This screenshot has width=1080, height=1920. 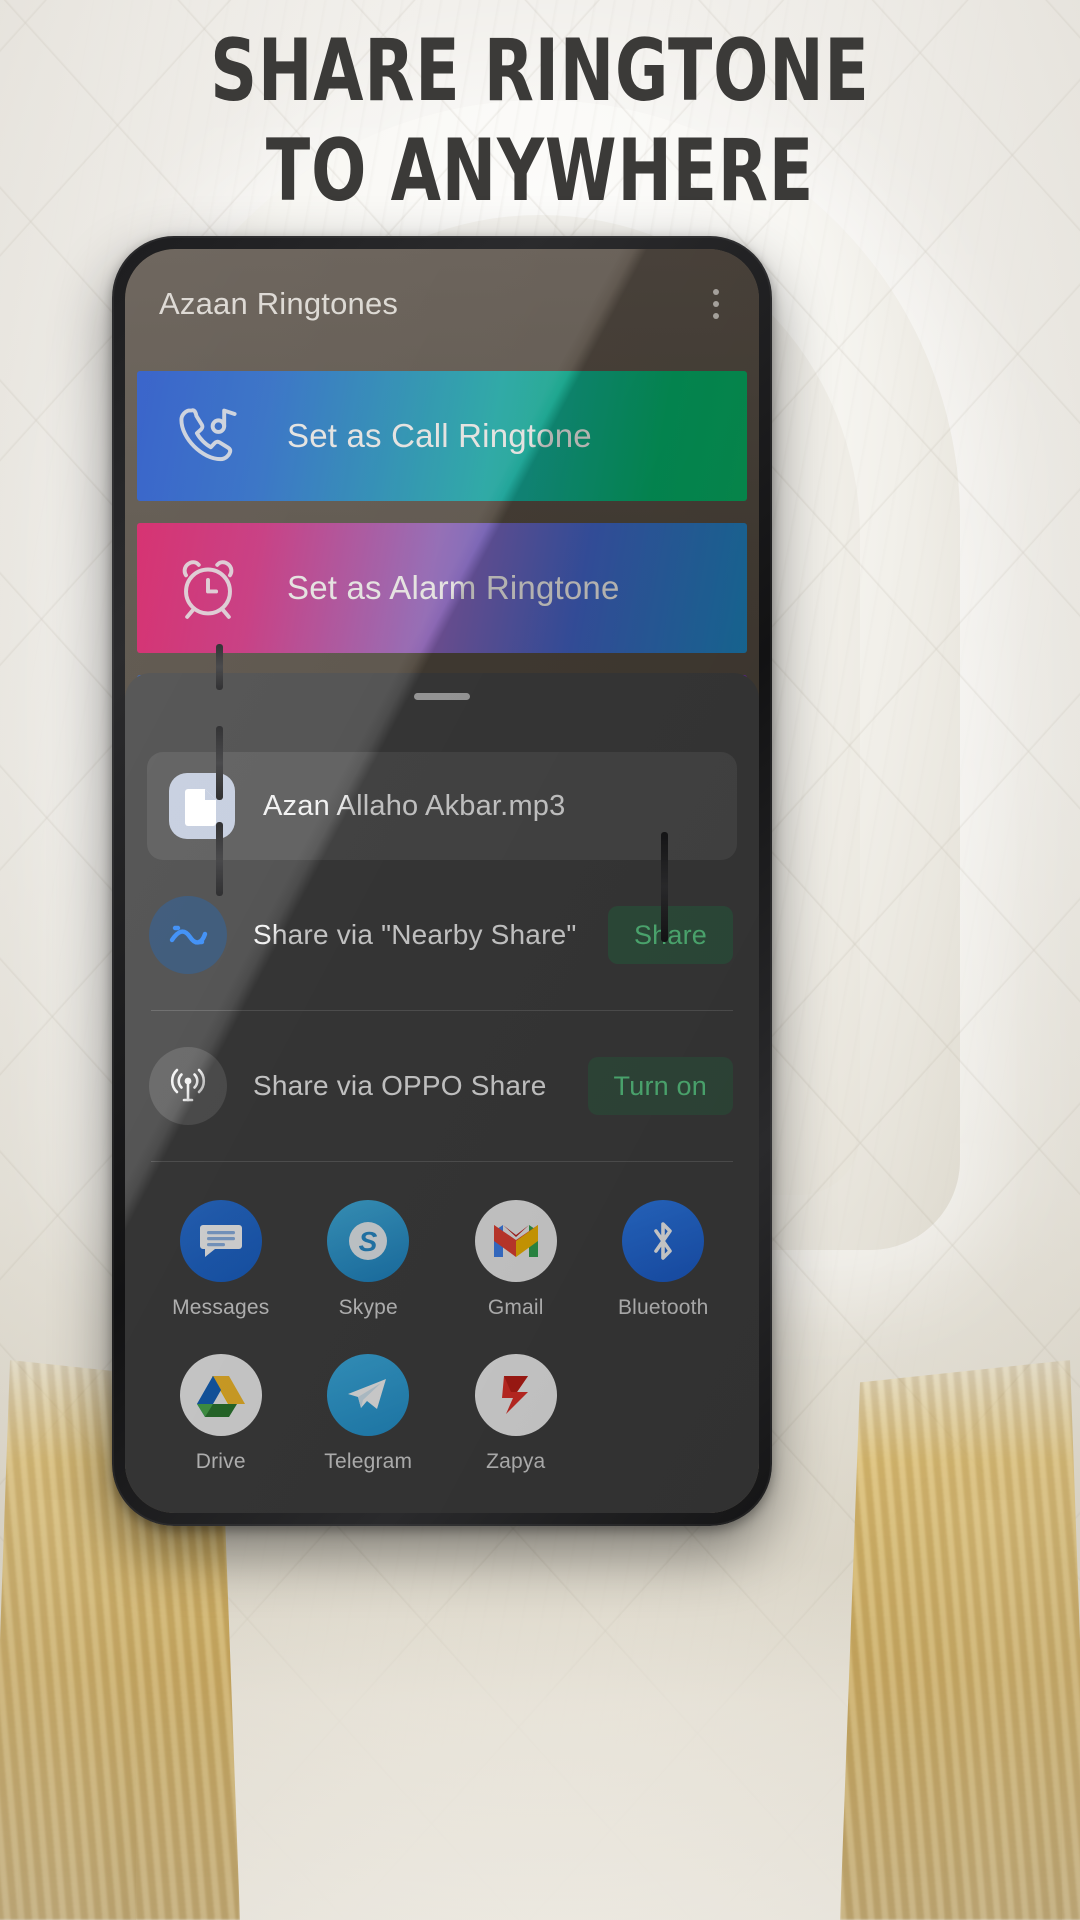 I want to click on share-target-drive: Drive, so click(x=221, y=1414).